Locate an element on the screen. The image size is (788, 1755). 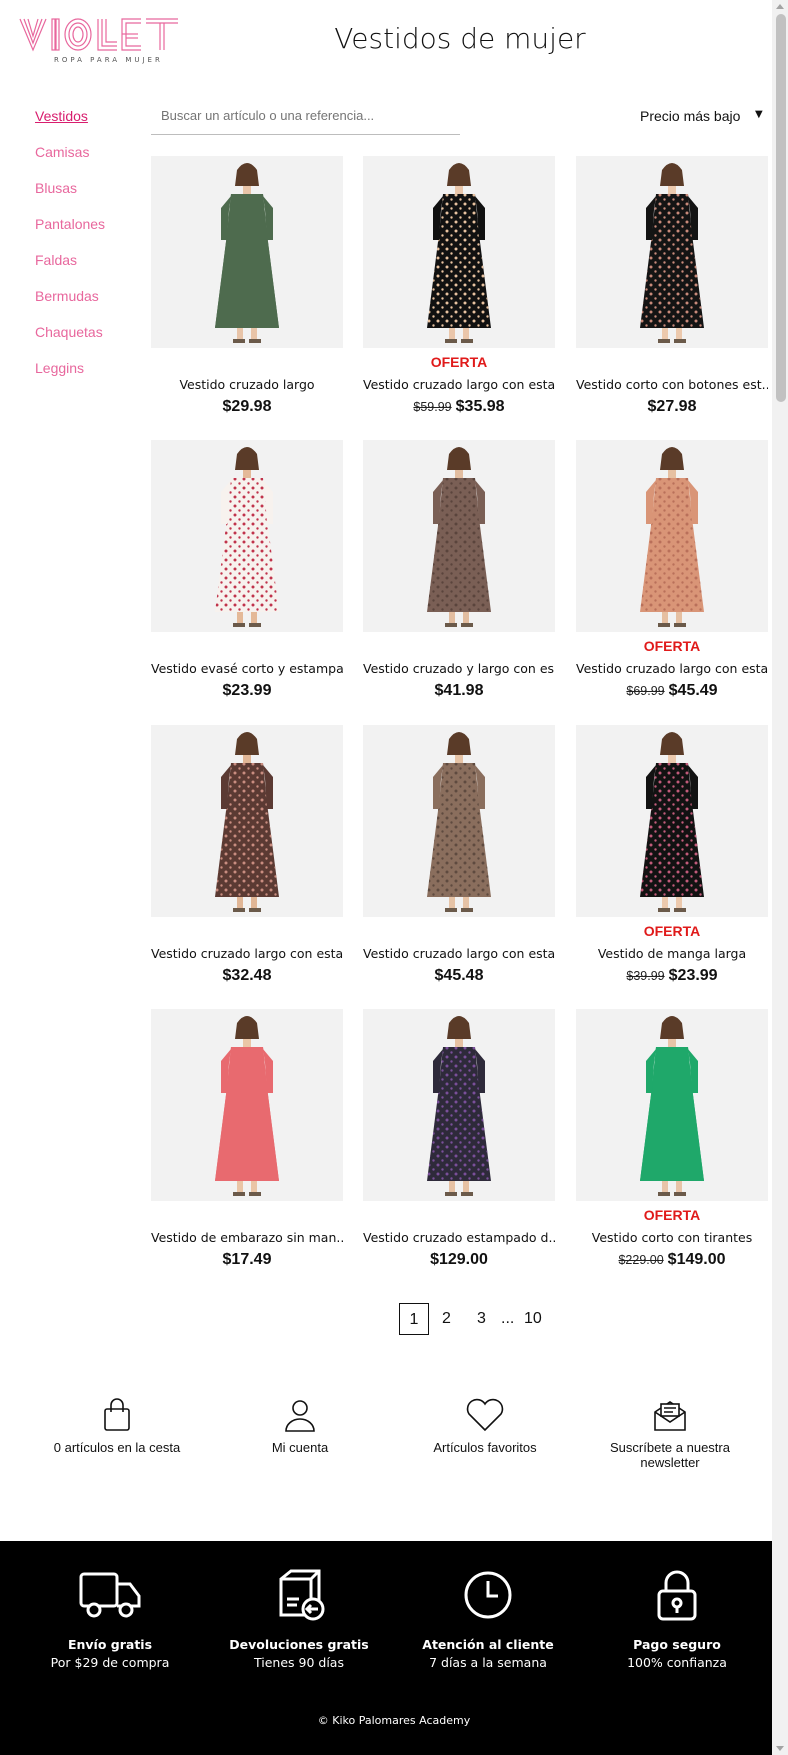
page-link-2: 2 is located at coordinates (446, 1319).